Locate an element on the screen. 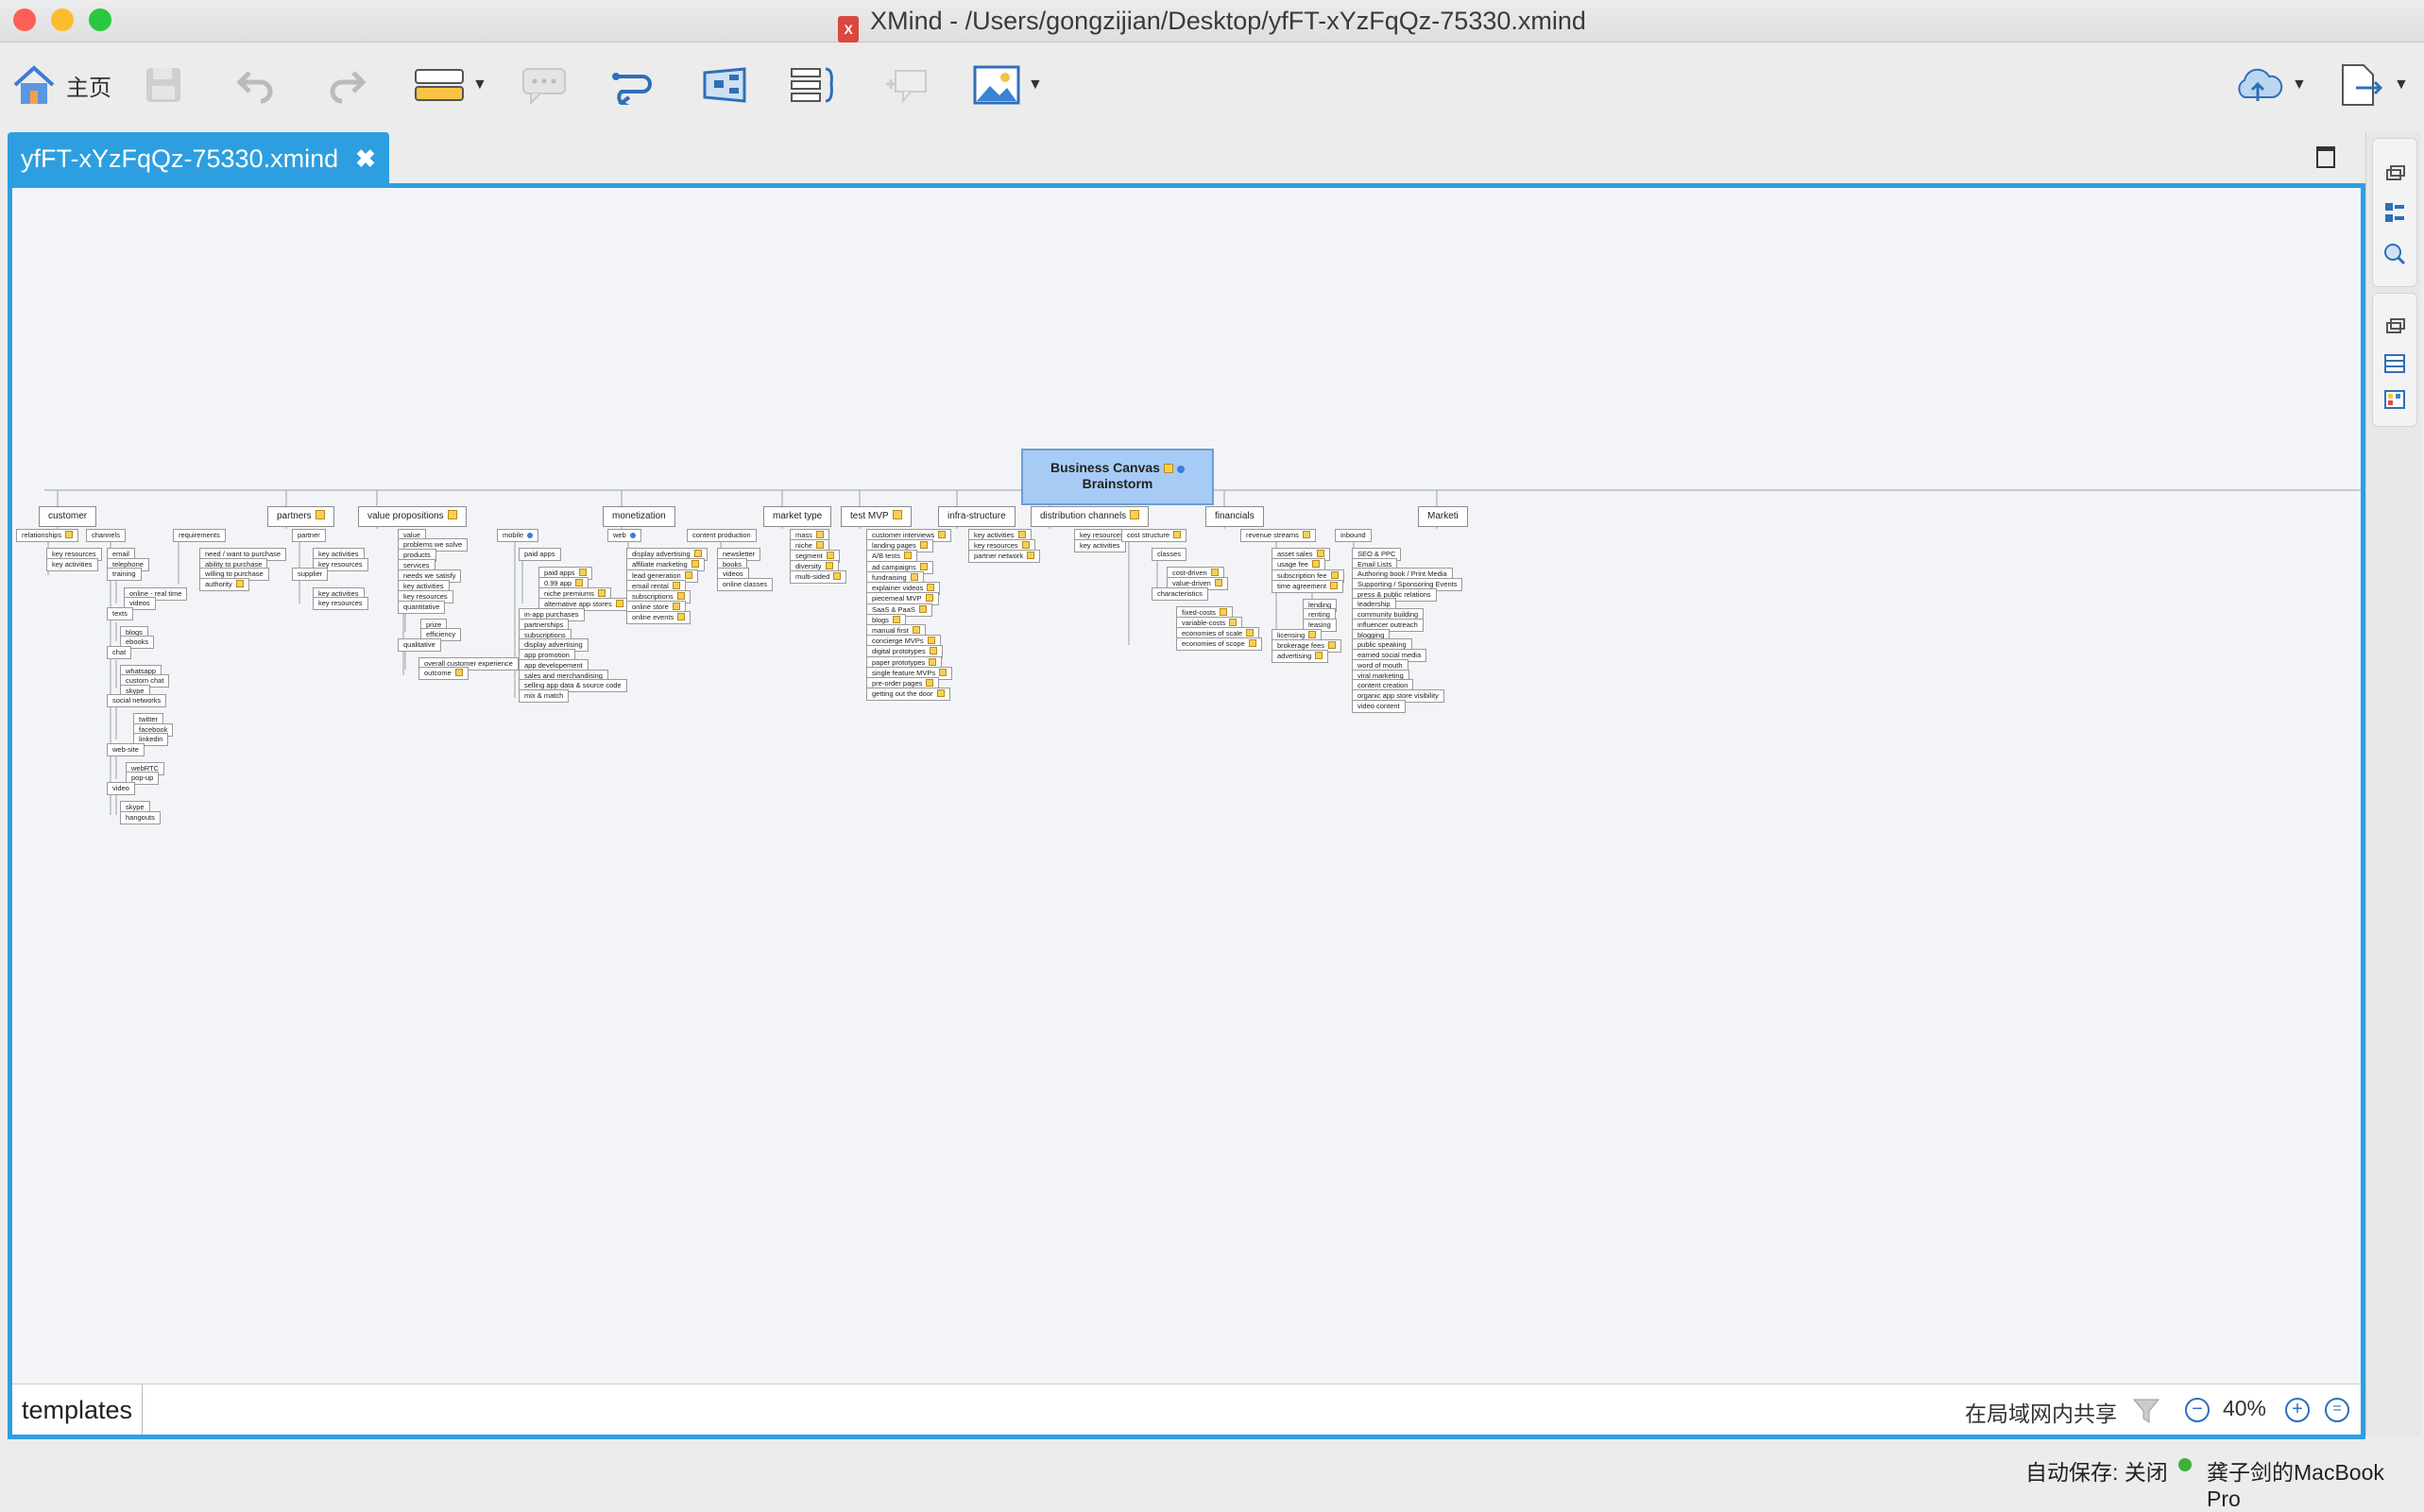 Image resolution: width=2424 pixels, height=1512 pixels. subtopic: chat is located at coordinates (119, 652).